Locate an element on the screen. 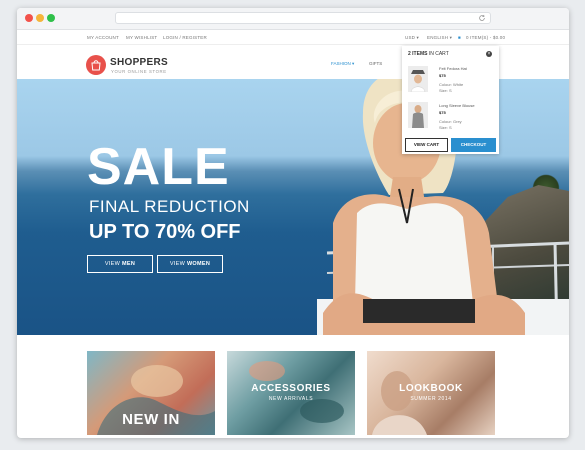  view-men-button: VIEW MEN is located at coordinates (120, 264).